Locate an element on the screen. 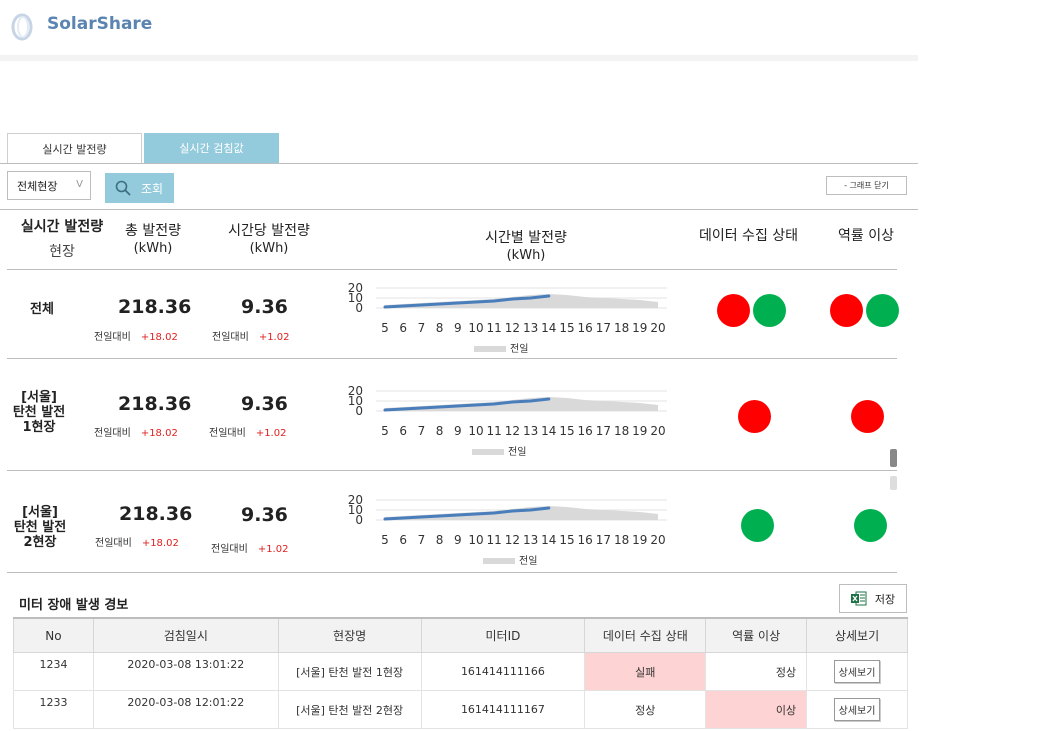 This screenshot has width=1050, height=731. cell-site: [서울] 탄천 발전 2현장 is located at coordinates (349, 709).